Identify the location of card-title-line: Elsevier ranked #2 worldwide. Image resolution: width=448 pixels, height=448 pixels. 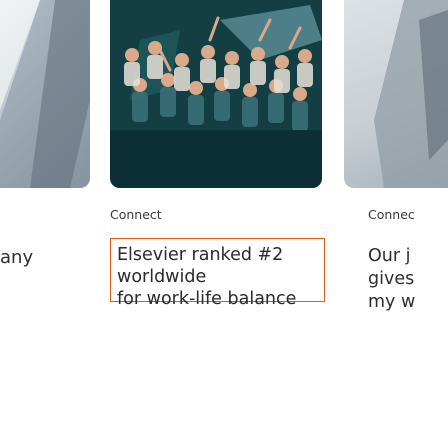
(200, 266).